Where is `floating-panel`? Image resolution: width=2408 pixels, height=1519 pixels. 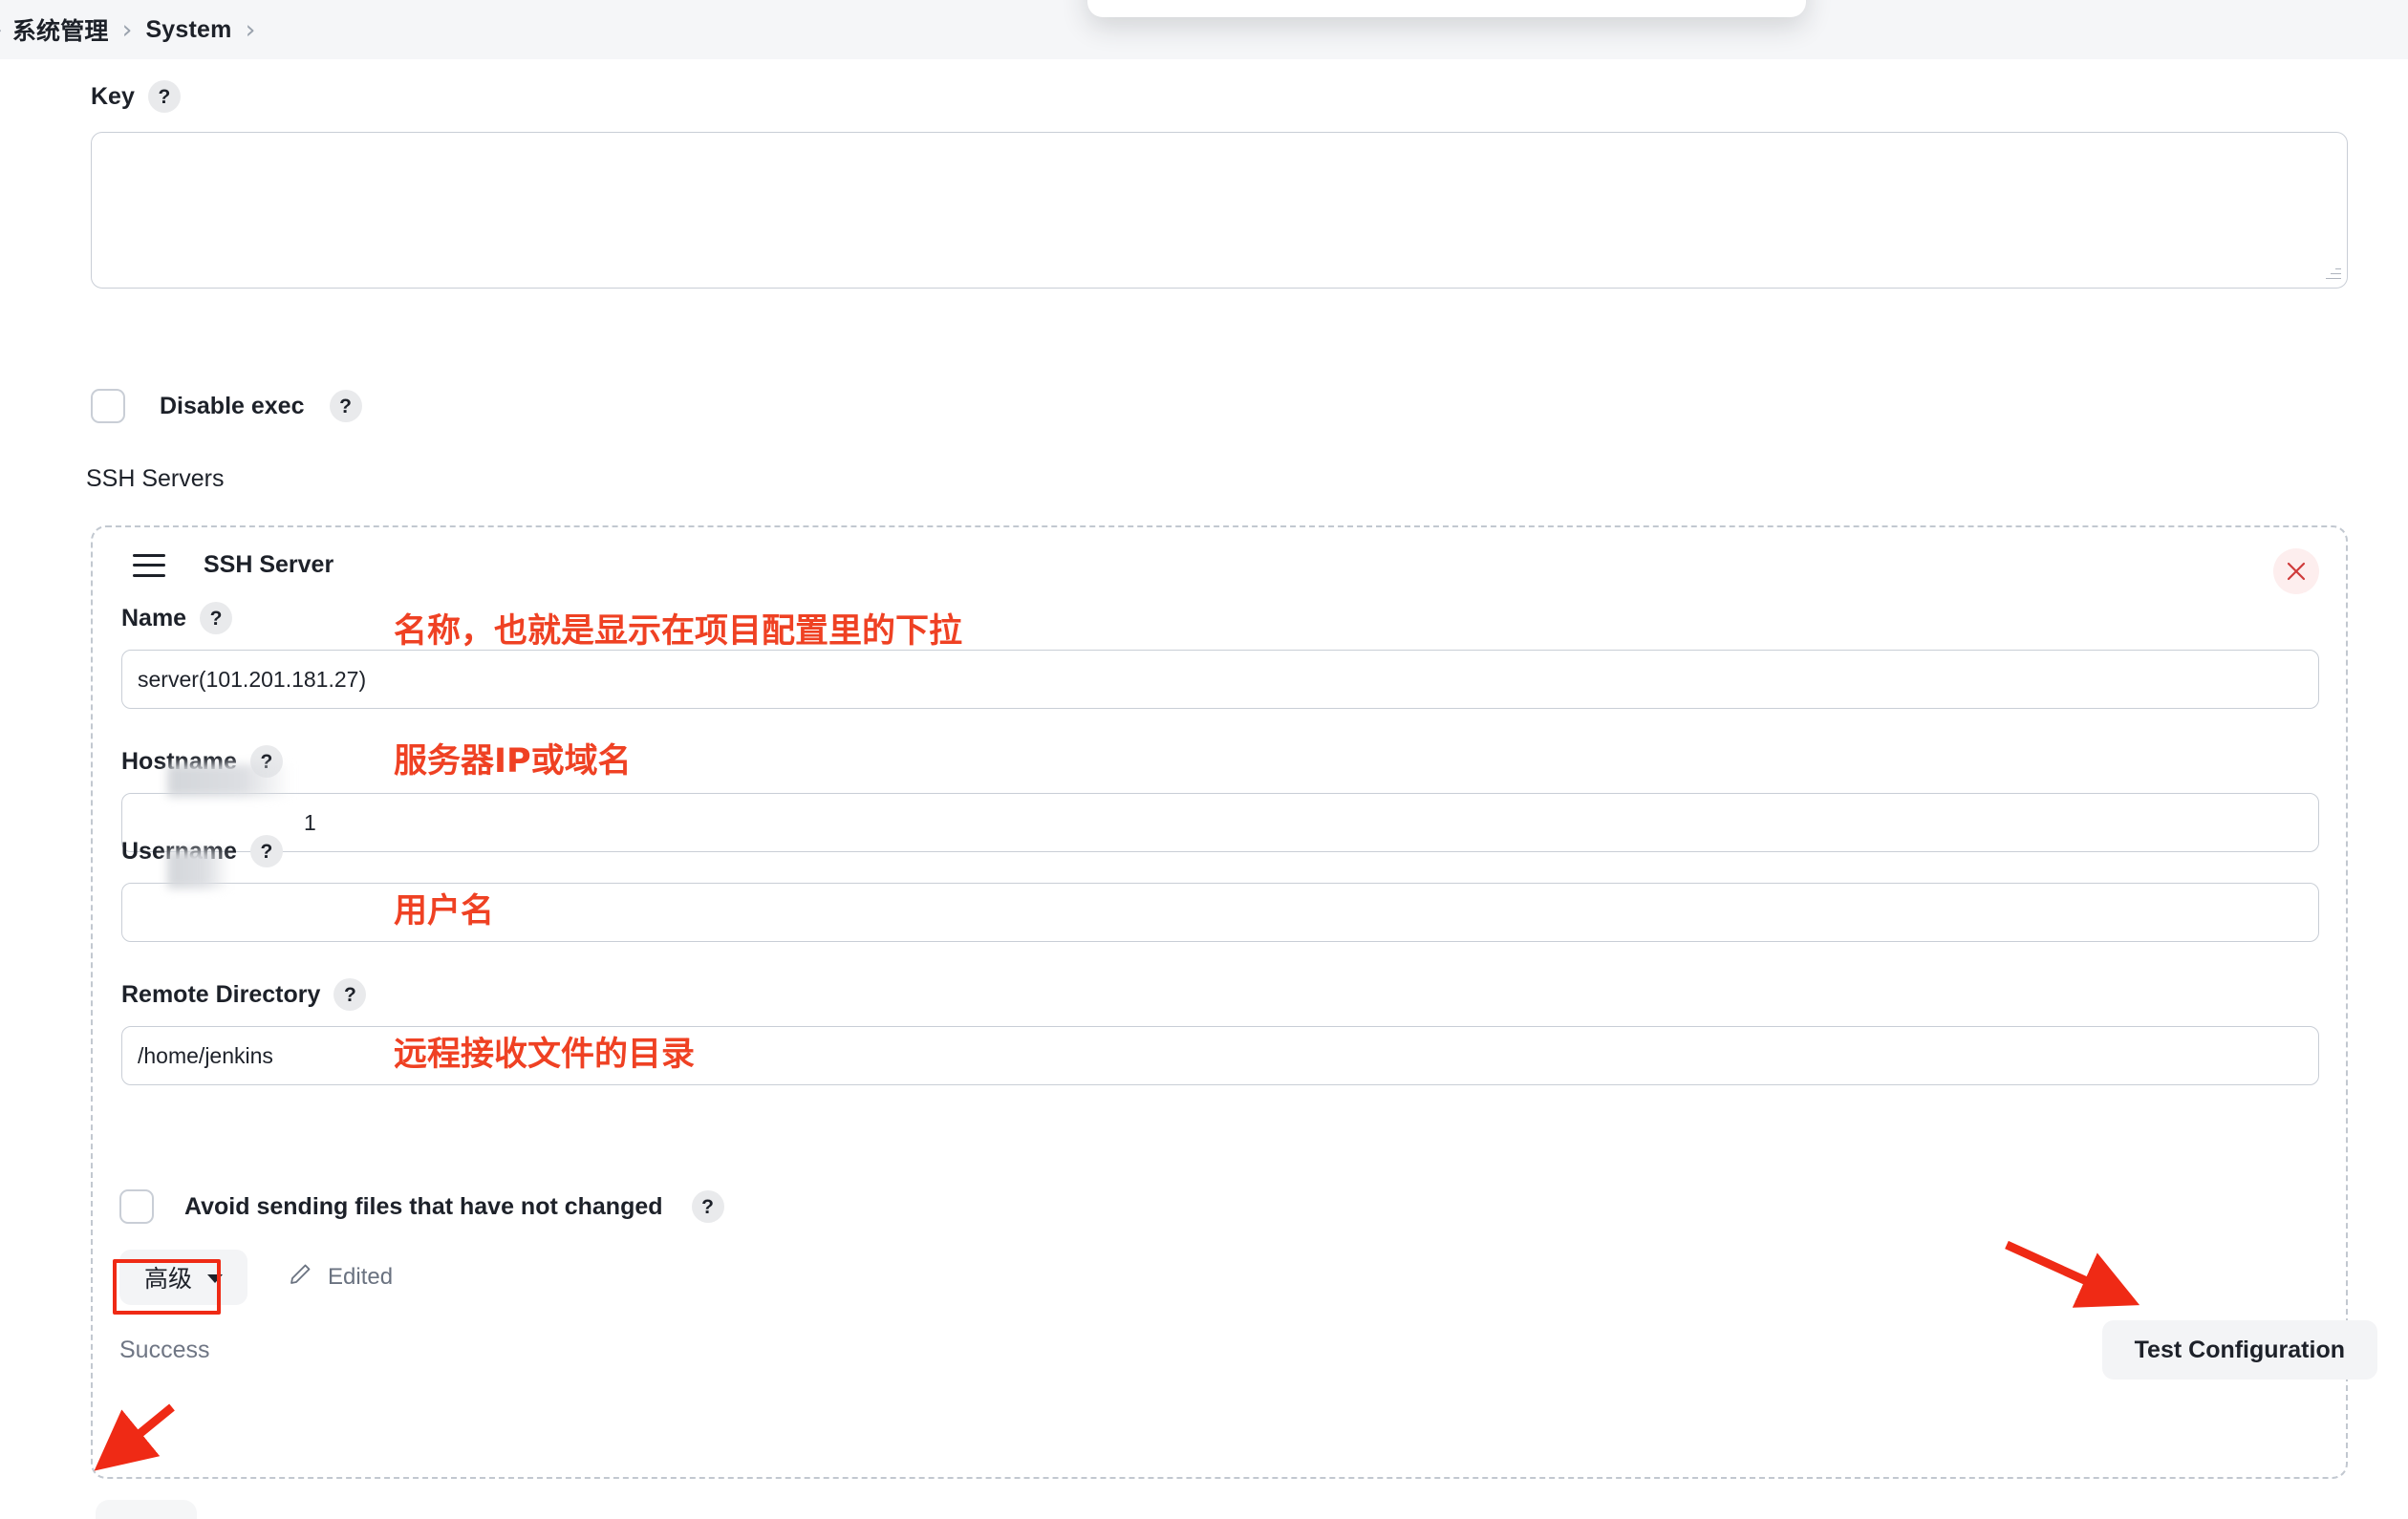
floating-panel is located at coordinates (1447, 8).